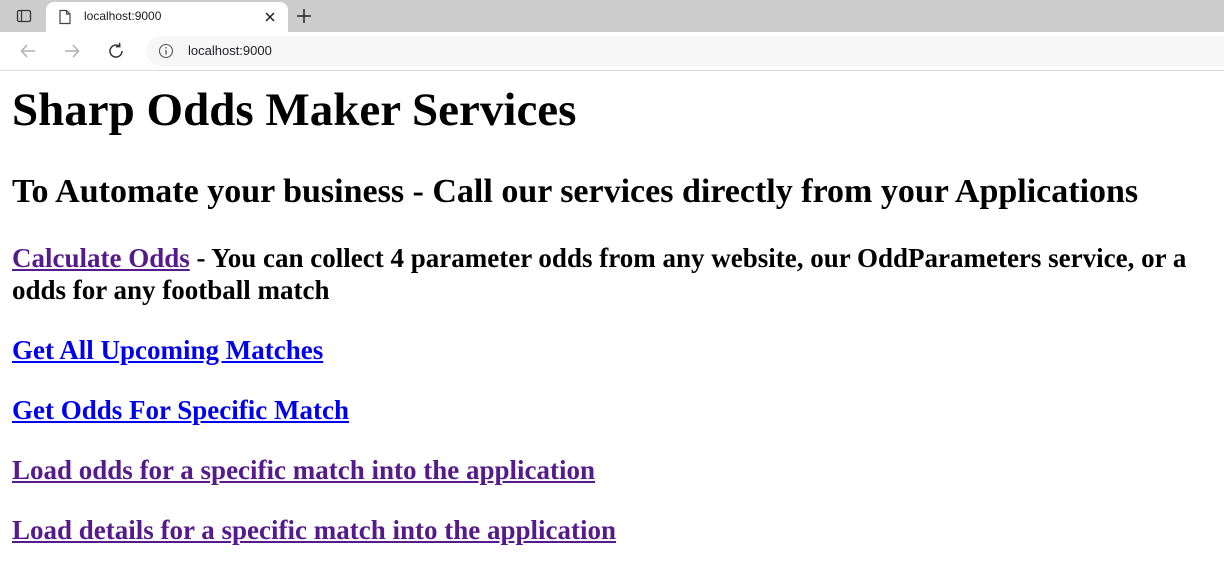  Describe the element at coordinates (171, 290) in the screenshot. I see `calculate-odds-description-continued: odds for any football match` at that location.